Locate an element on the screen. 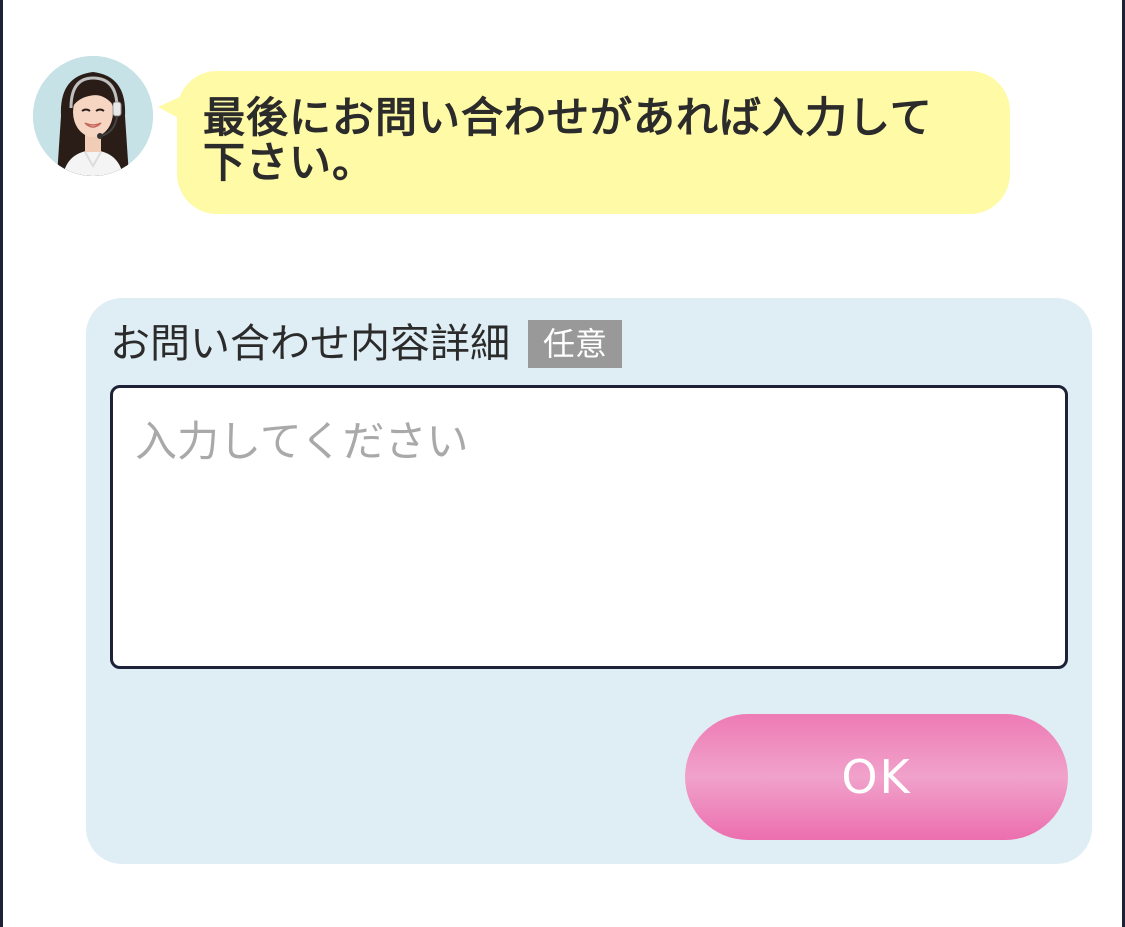  operator-avatar is located at coordinates (93, 116).